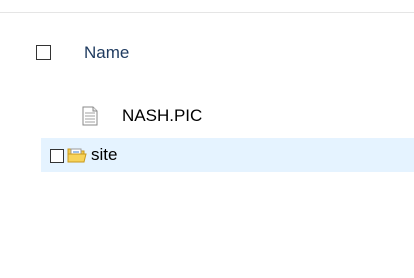 The image size is (414, 278). I want to click on file-row-site: site, so click(227, 155).